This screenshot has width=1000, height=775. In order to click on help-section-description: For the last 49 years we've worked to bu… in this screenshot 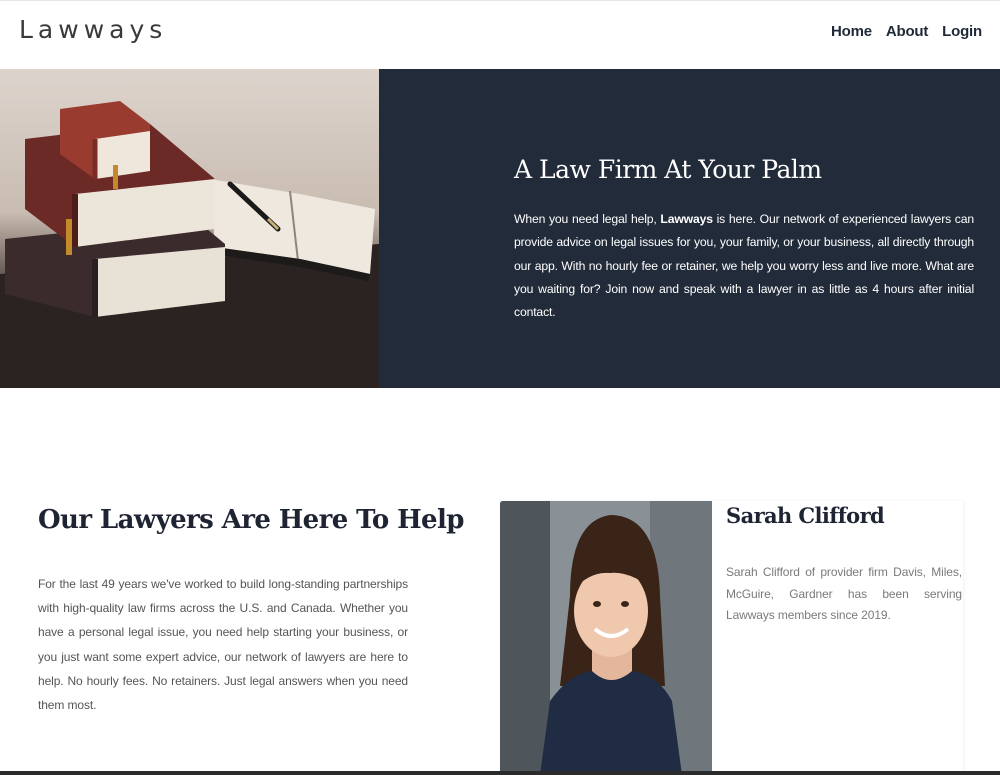, I will do `click(223, 645)`.